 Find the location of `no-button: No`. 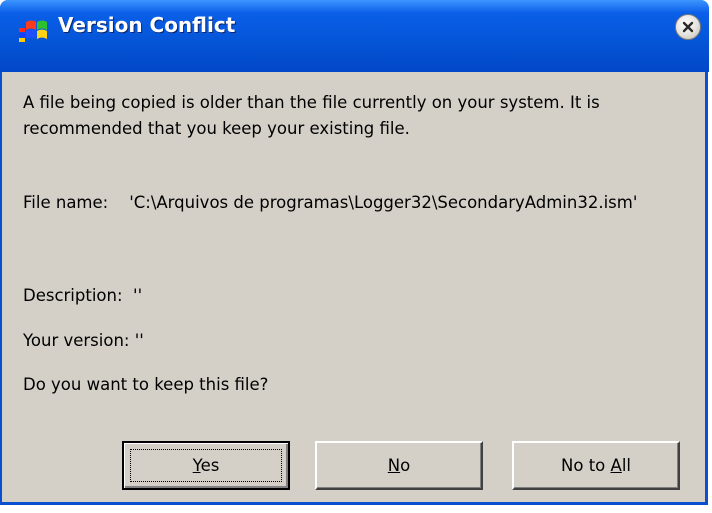

no-button: No is located at coordinates (399, 465).